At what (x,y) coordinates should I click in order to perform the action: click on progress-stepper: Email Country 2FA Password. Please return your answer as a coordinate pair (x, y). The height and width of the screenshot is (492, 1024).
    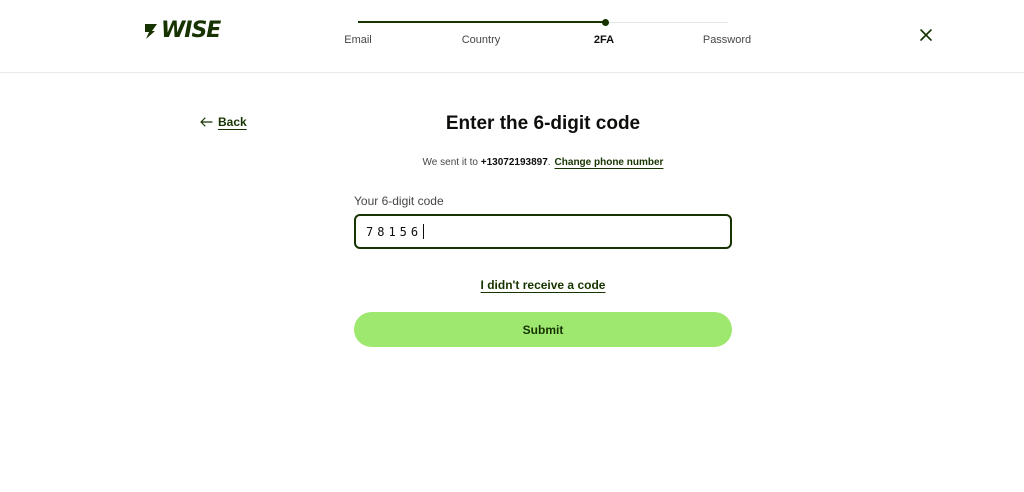
    Looking at the image, I should click on (547, 38).